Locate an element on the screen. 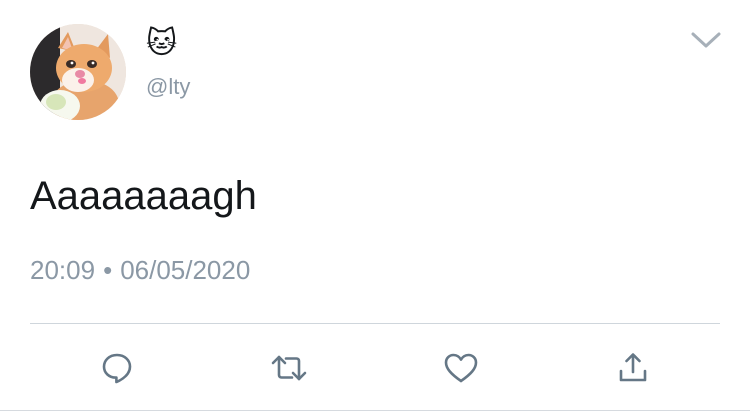 This screenshot has height=416, width=750. bottom-divider is located at coordinates (375, 410).